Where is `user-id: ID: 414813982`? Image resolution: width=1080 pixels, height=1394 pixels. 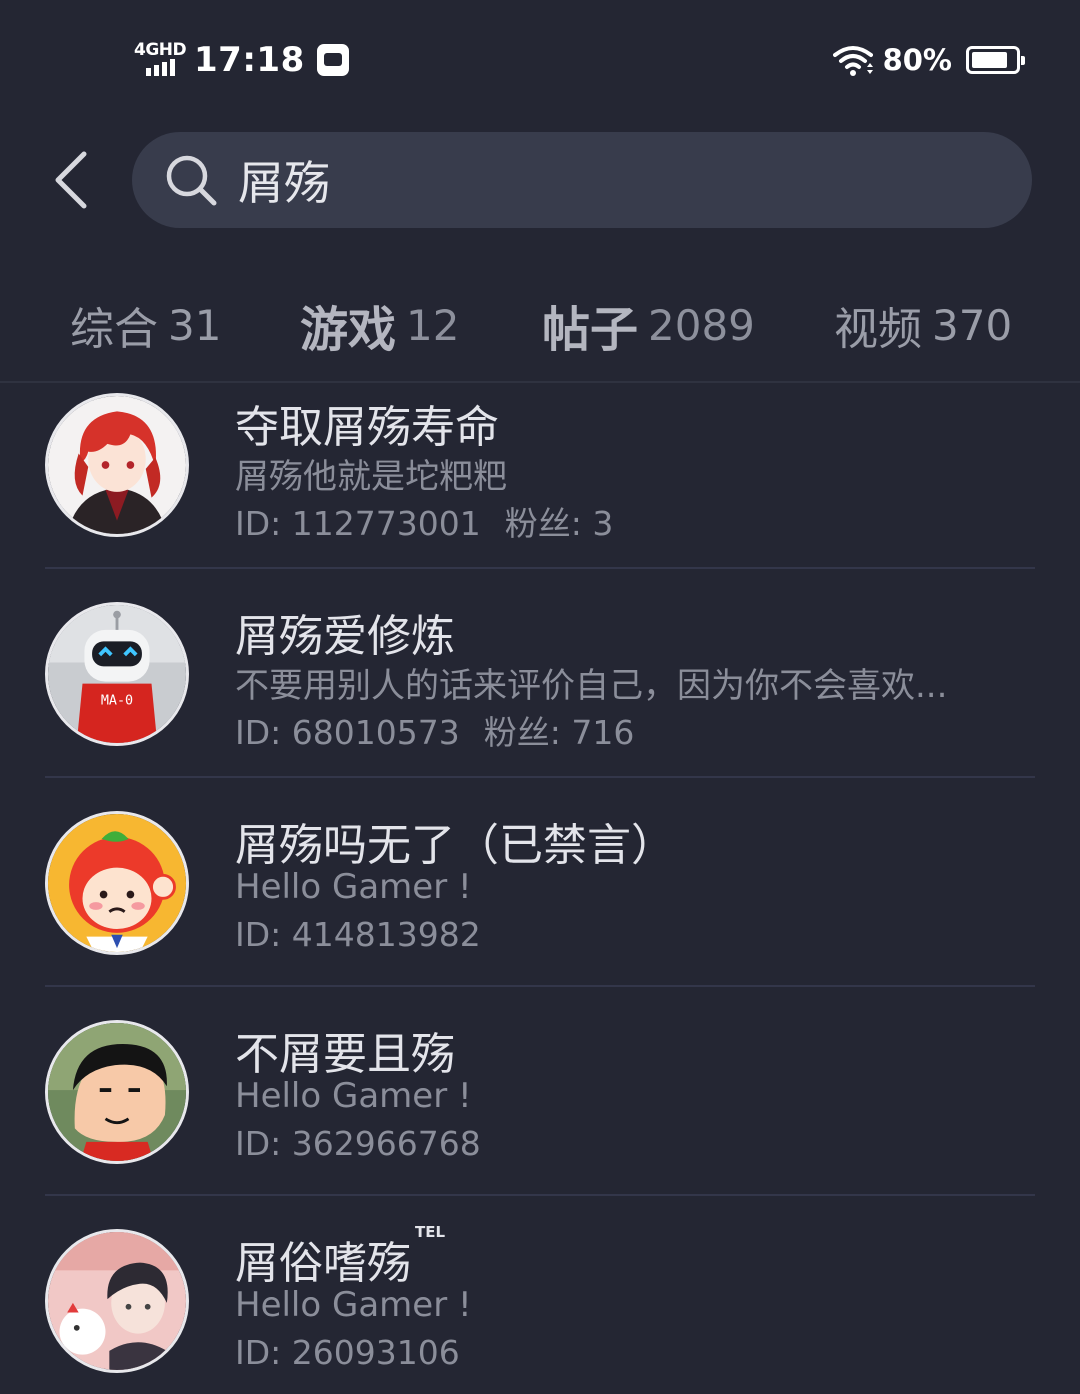
user-id: ID: 414813982 is located at coordinates (358, 934).